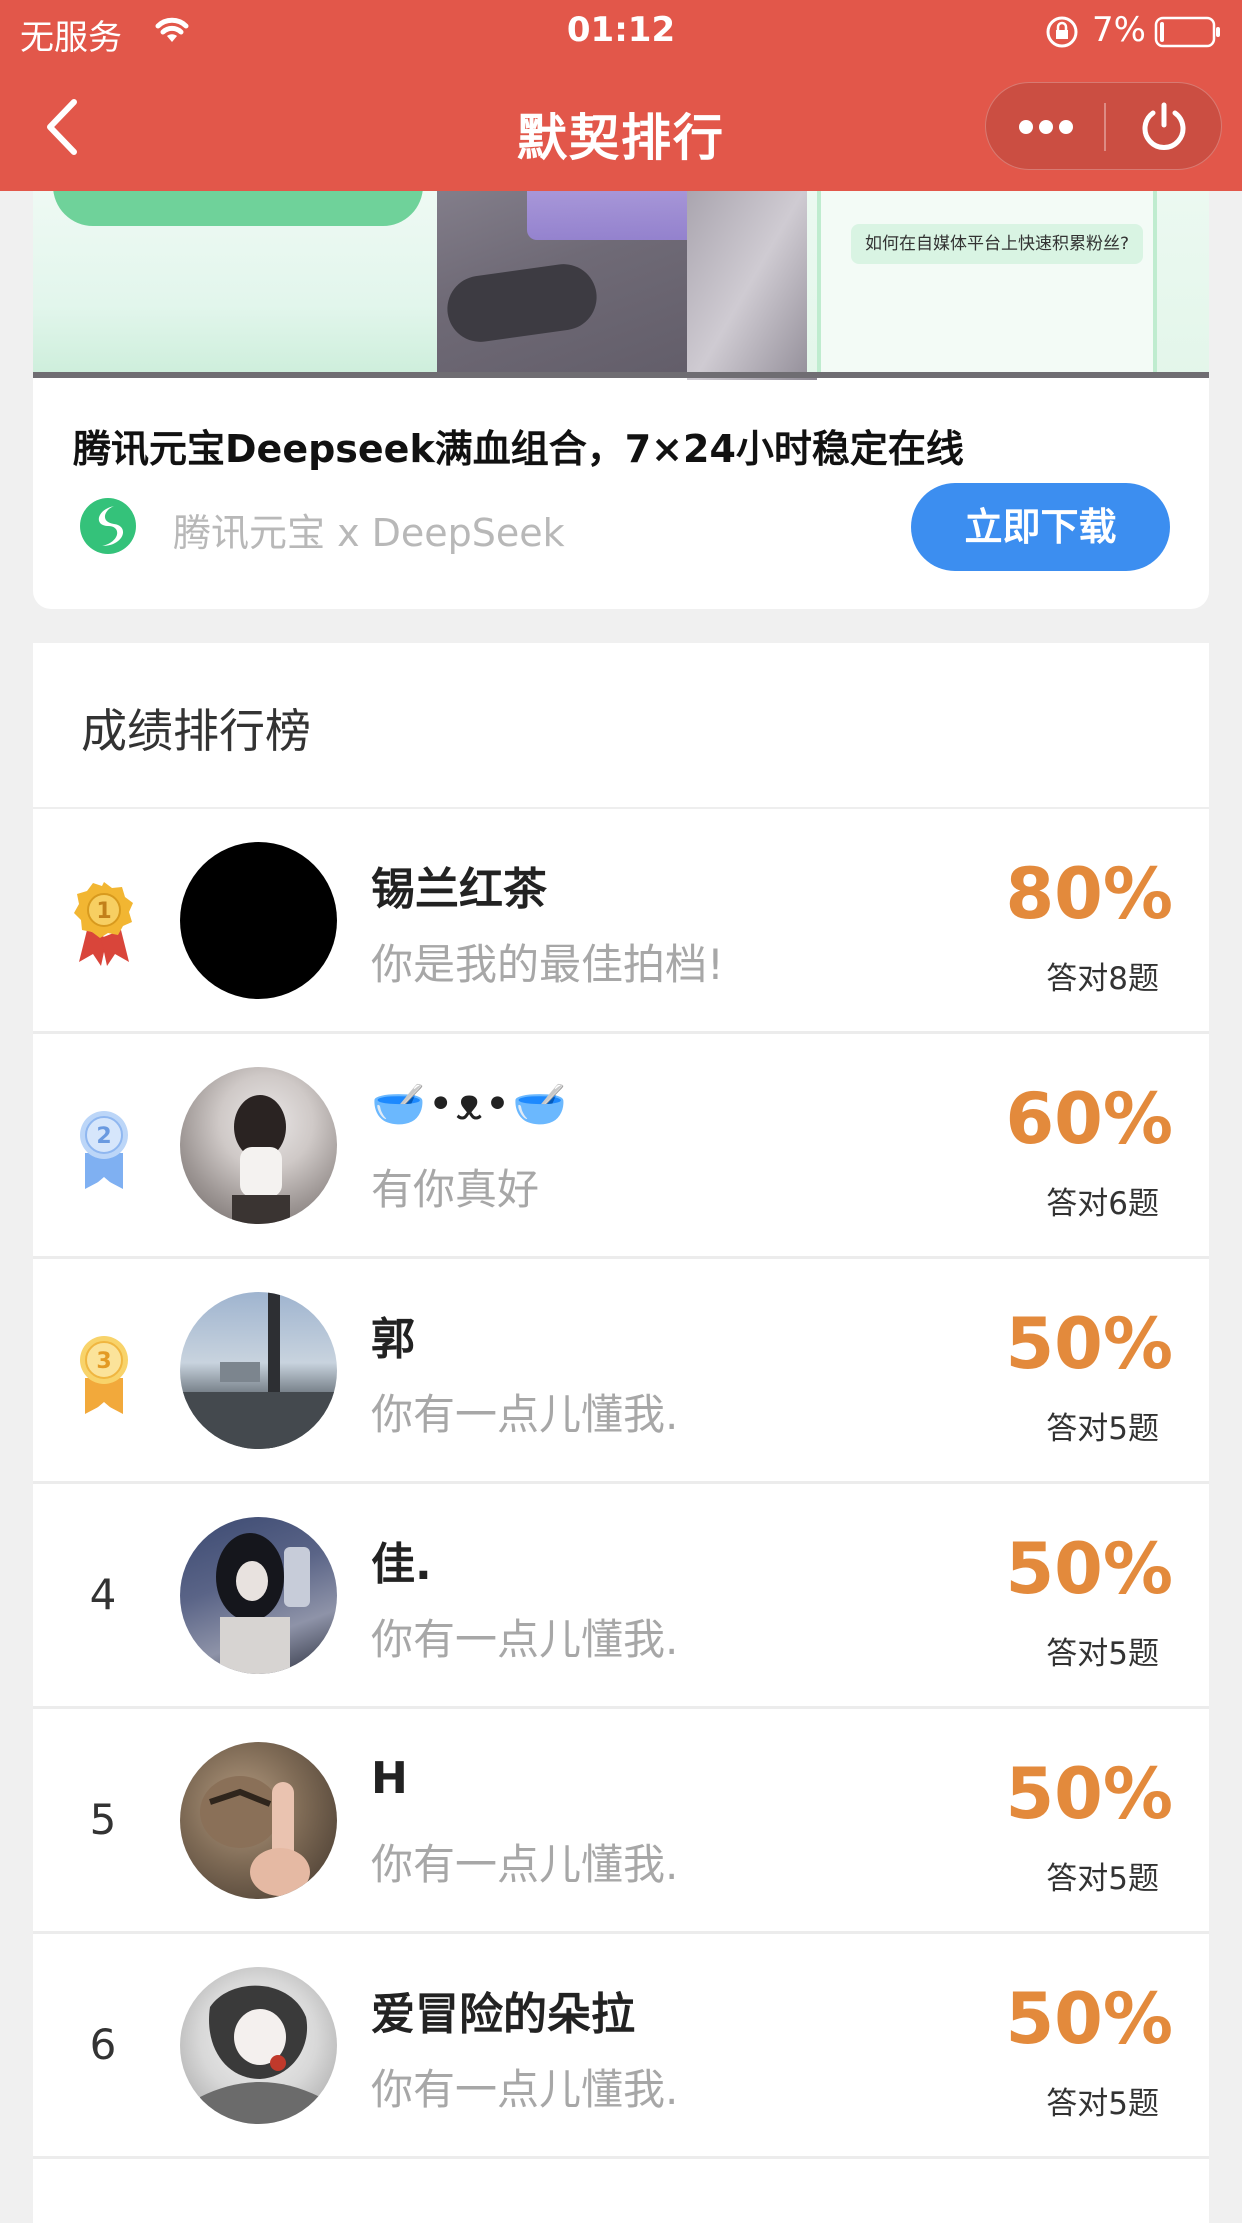 The width and height of the screenshot is (1242, 2223). Describe the element at coordinates (621, 31) in the screenshot. I see `status-bar: 无服务 01:12 7%` at that location.